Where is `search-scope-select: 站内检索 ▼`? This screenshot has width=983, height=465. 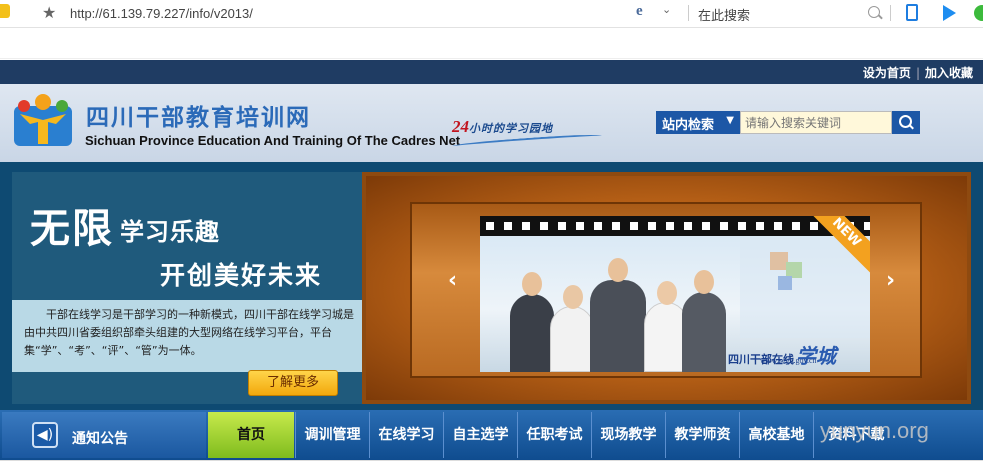
search-scope-select: 站内检索 ▼ is located at coordinates (698, 122).